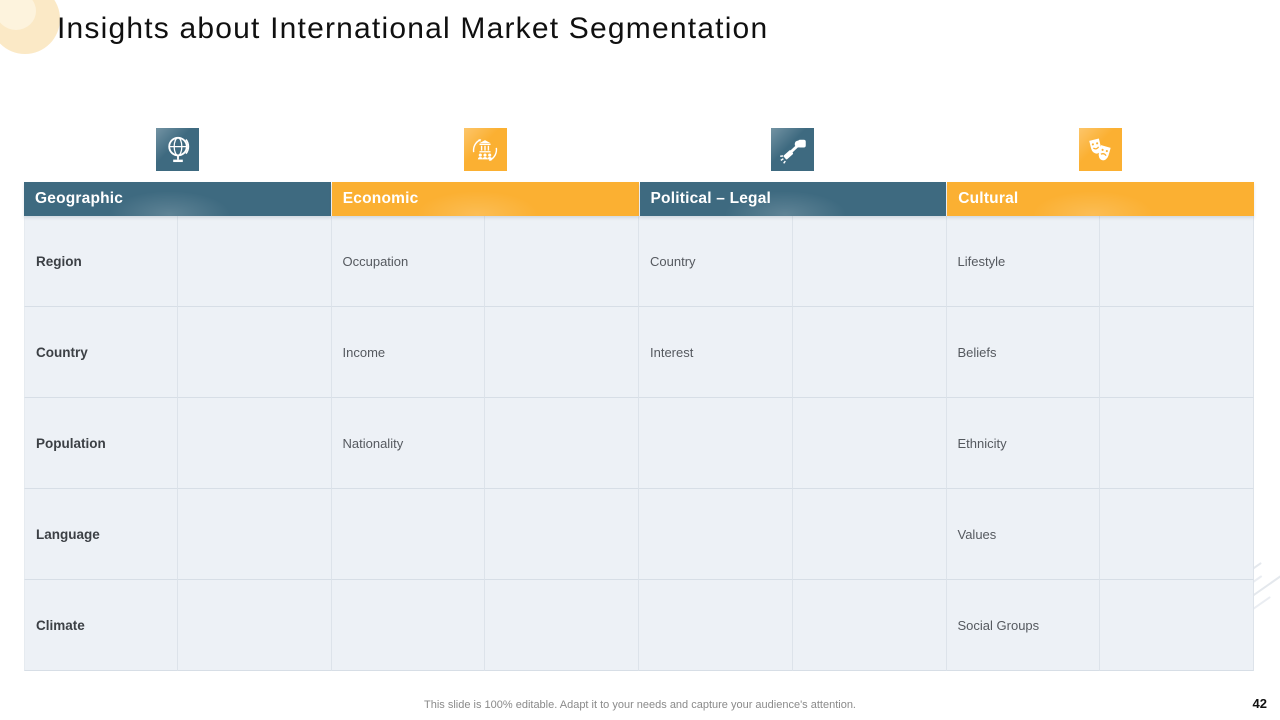 The width and height of the screenshot is (1280, 720). I want to click on globe-icon, so click(178, 149).